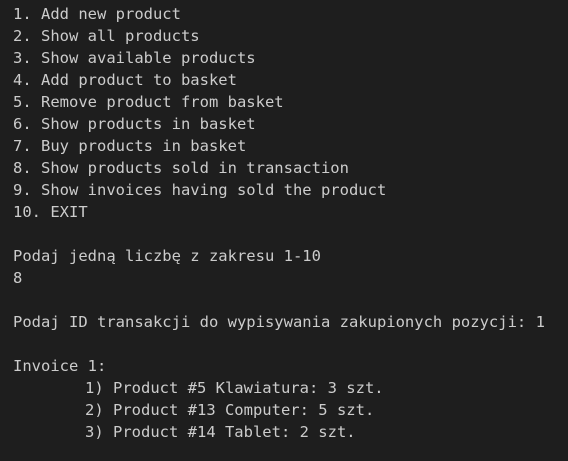 The image size is (568, 461). What do you see at coordinates (97, 14) in the screenshot?
I see `menu-item-1: 1. Add new product` at bounding box center [97, 14].